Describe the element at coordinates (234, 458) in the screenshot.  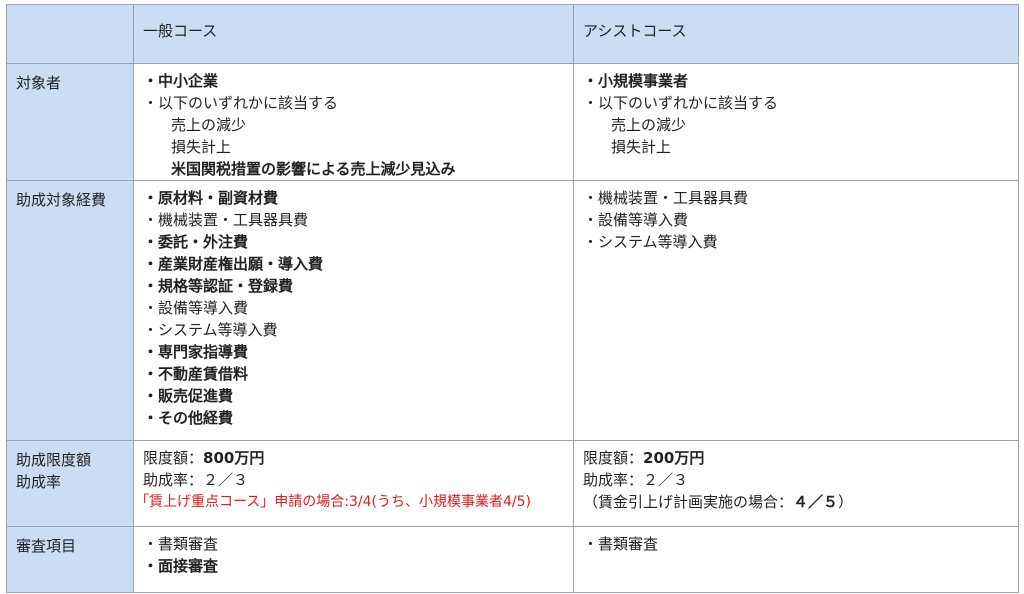
I see `limit-value: 800万円` at that location.